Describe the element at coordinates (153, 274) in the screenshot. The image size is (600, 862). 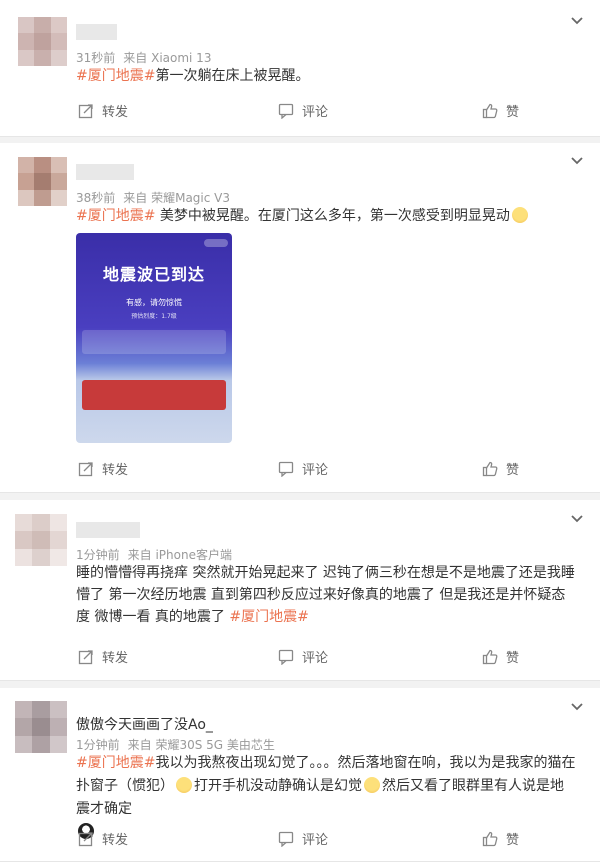
I see `image-headline: 地震波已到达` at that location.